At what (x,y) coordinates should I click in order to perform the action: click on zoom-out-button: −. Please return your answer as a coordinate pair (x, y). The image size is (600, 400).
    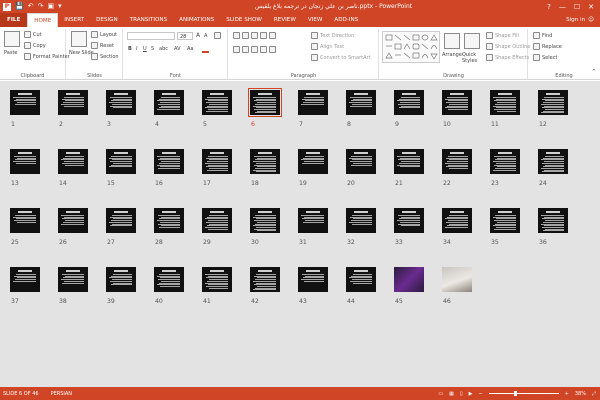
    Looking at the image, I should click on (480, 394).